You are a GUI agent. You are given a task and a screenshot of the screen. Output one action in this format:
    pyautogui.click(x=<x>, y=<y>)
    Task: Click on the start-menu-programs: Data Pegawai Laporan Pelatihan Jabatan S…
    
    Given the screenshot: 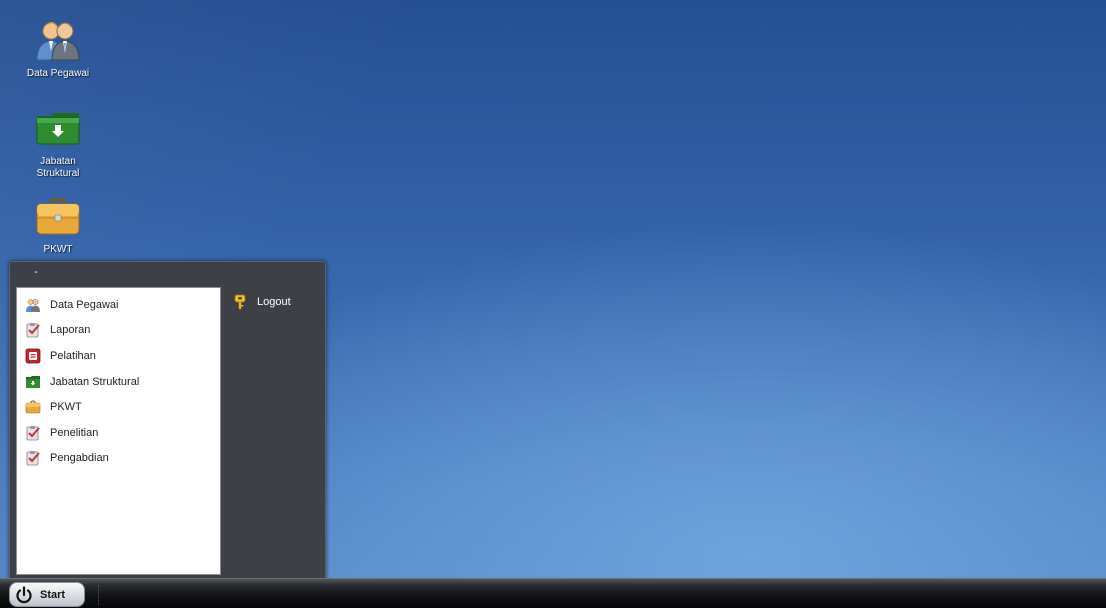 What is the action you would take?
    pyautogui.click(x=118, y=431)
    